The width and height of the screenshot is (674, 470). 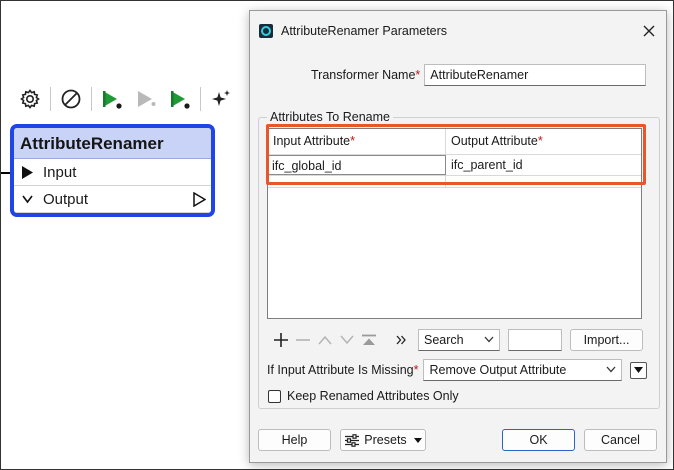 I want to click on search-input, so click(x=535, y=340).